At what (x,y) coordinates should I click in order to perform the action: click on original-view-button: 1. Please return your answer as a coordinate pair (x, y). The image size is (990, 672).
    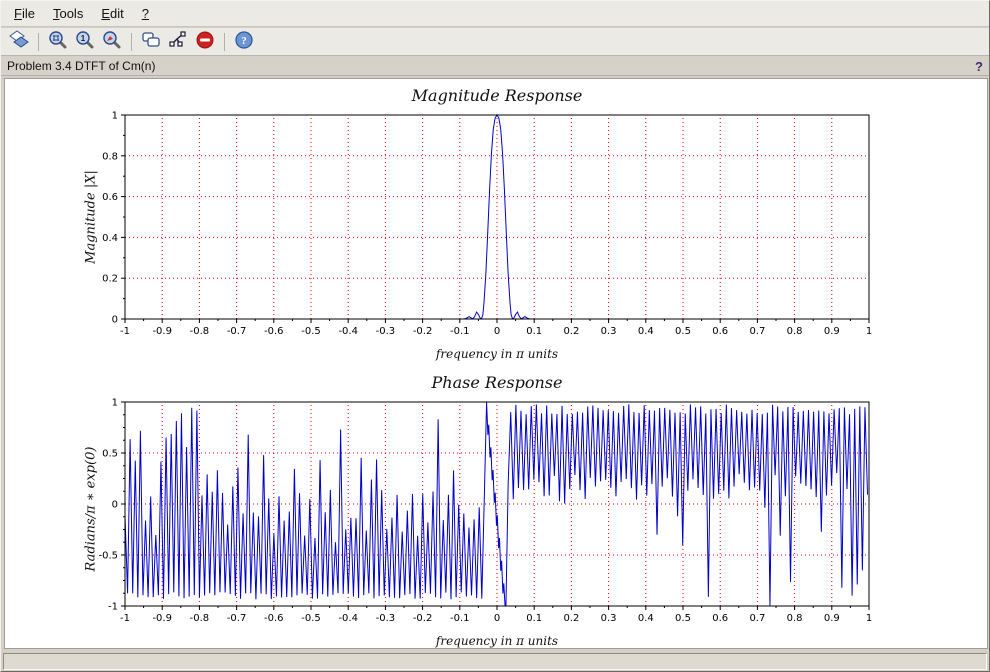
    Looking at the image, I should click on (85, 42).